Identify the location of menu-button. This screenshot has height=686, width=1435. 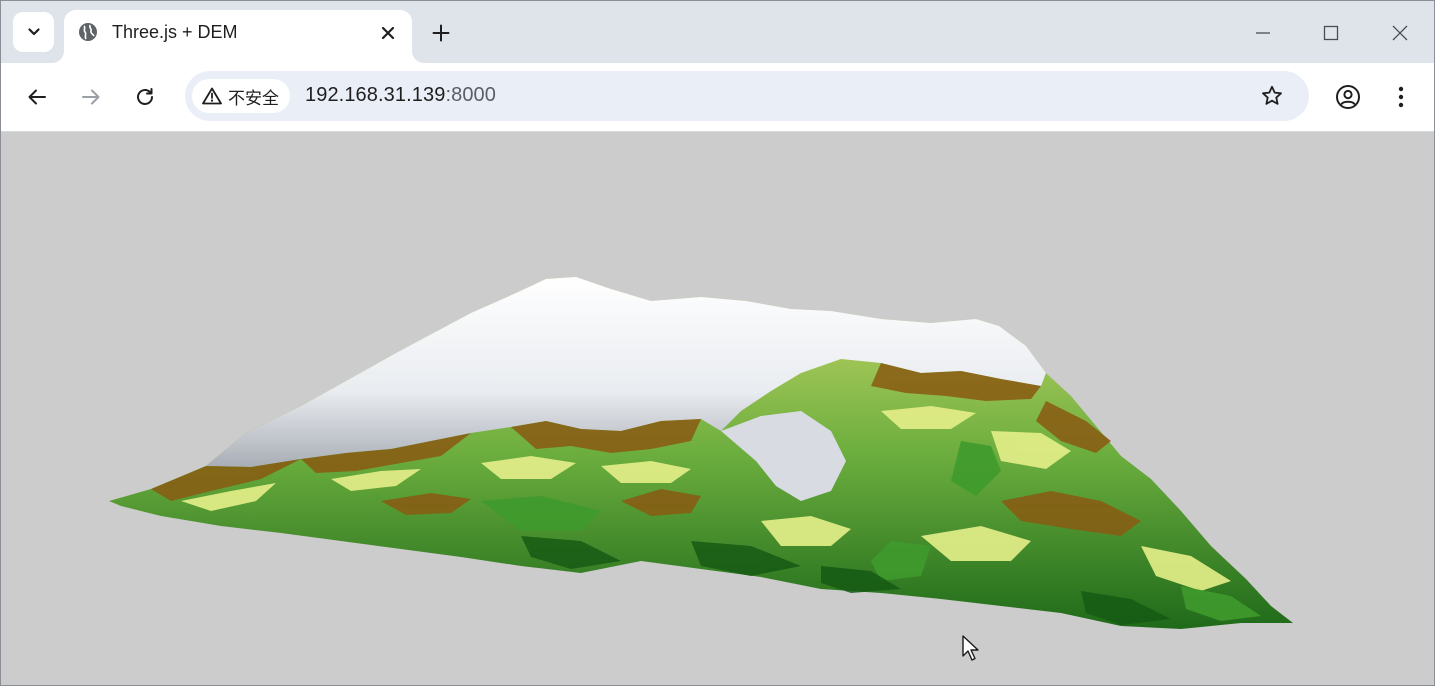
(1401, 97).